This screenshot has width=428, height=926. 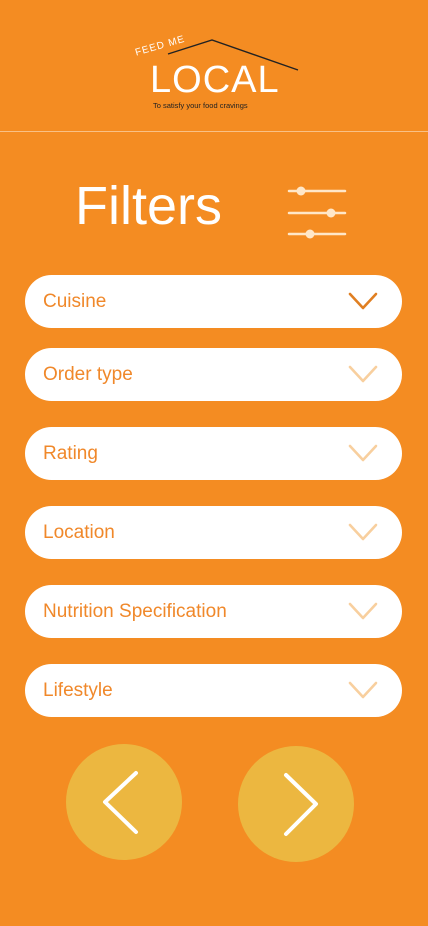 What do you see at coordinates (75, 301) in the screenshot?
I see `filter-label: Cuisine` at bounding box center [75, 301].